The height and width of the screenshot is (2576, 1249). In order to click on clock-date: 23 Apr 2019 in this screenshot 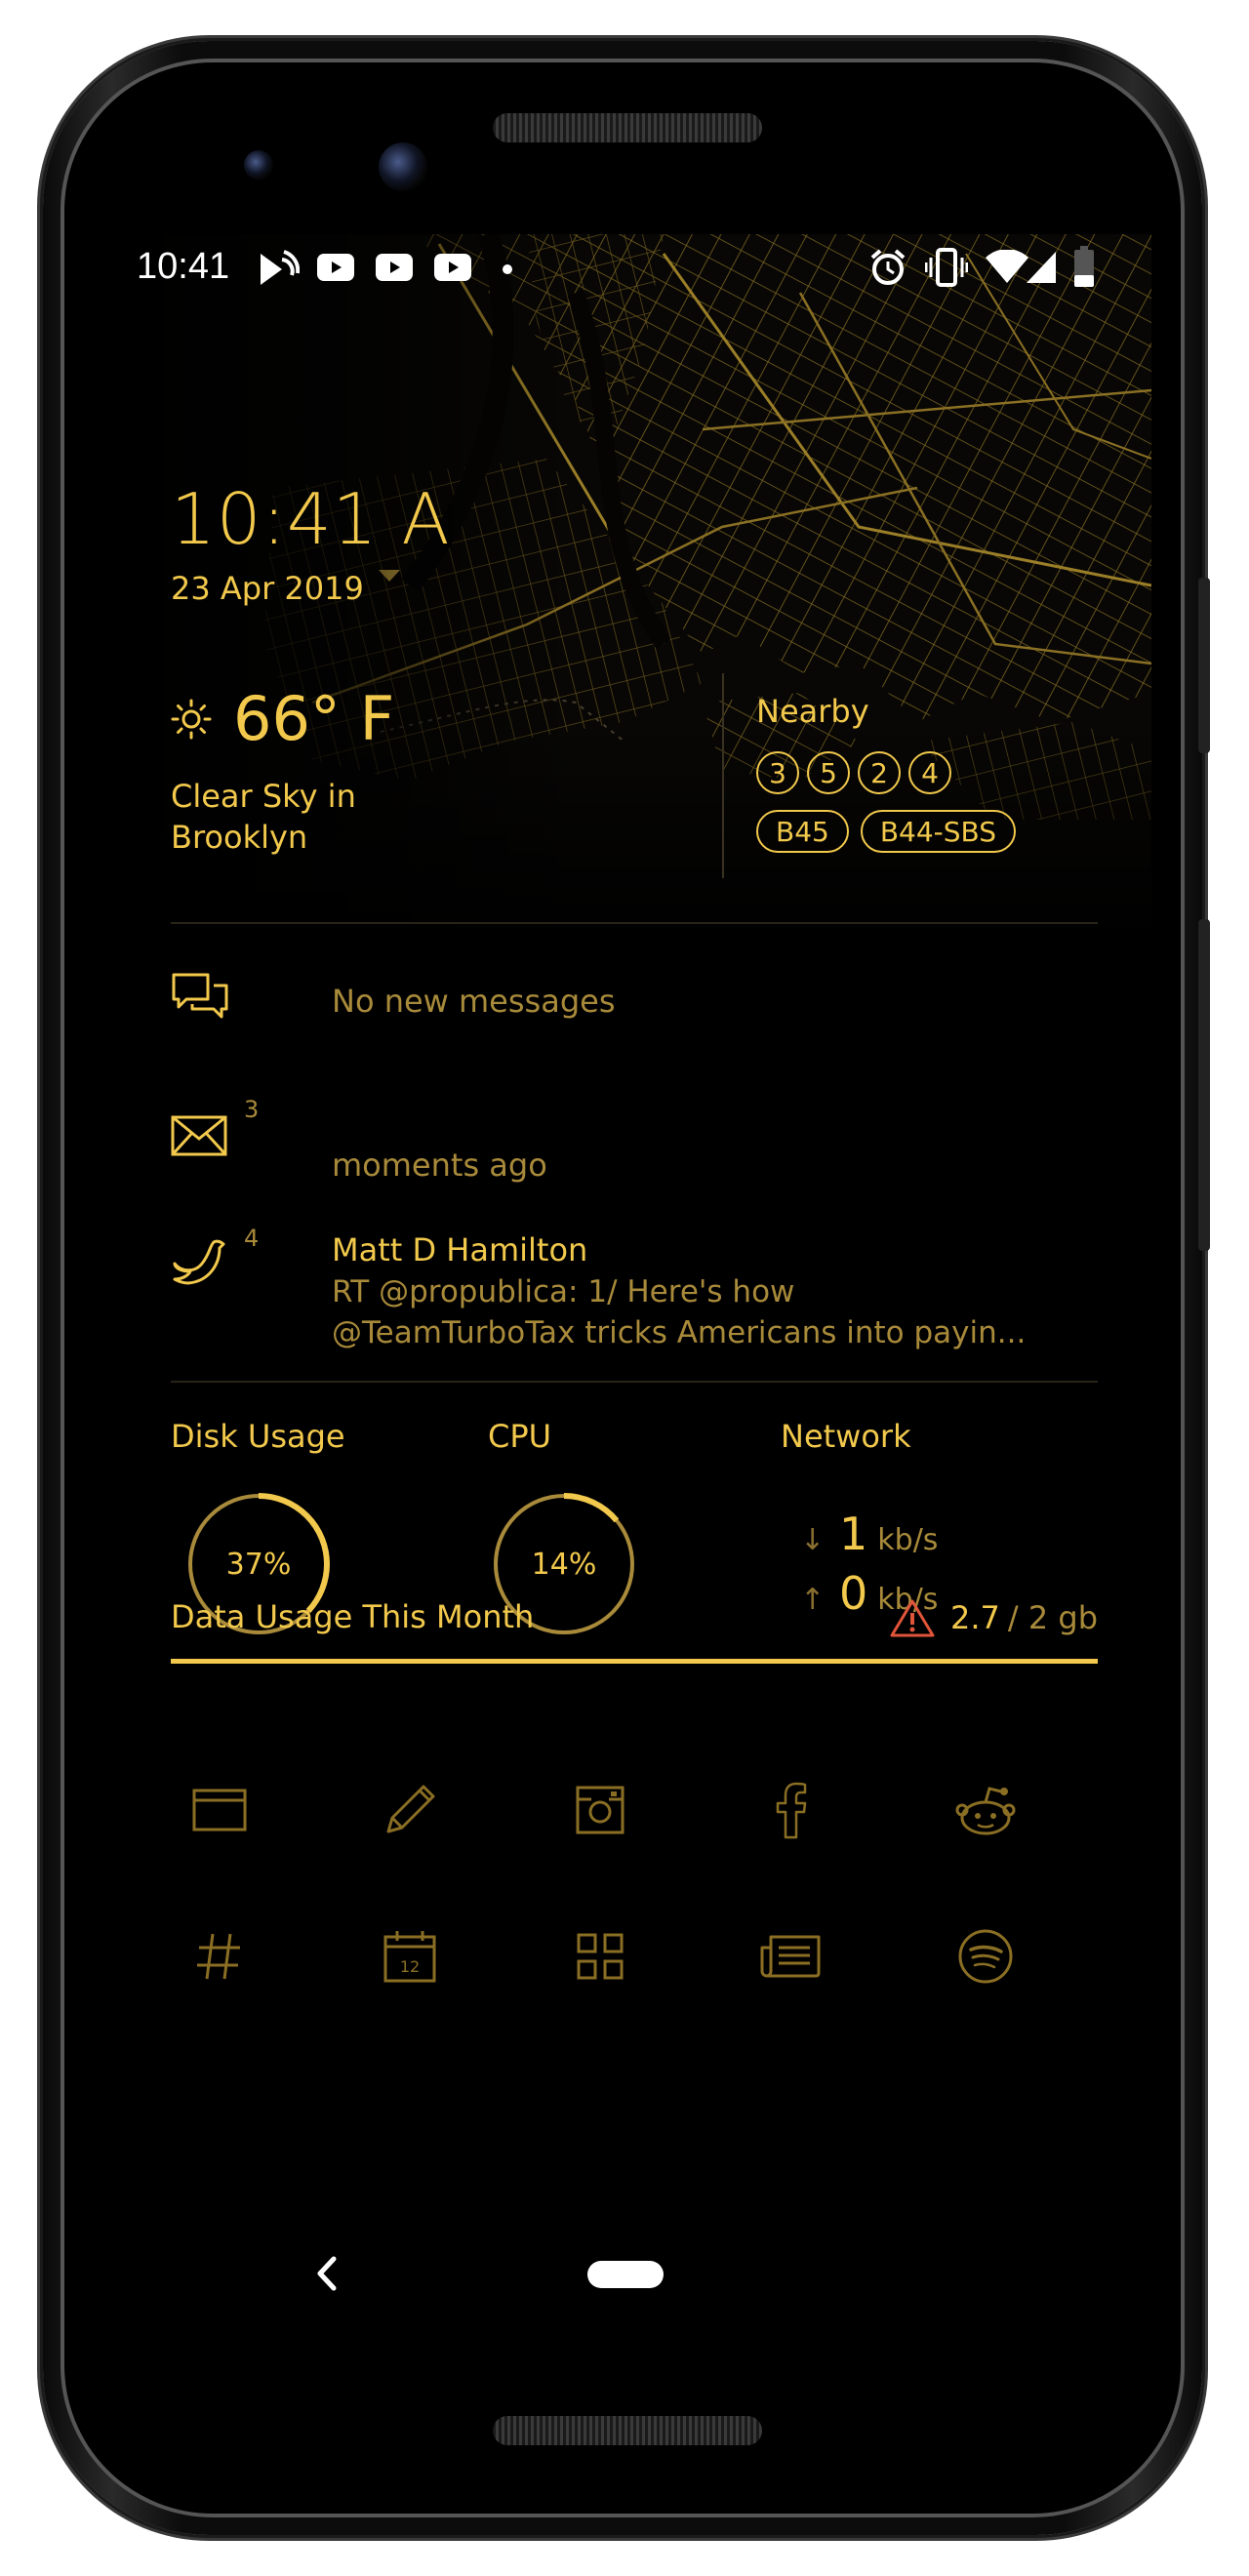, I will do `click(267, 588)`.